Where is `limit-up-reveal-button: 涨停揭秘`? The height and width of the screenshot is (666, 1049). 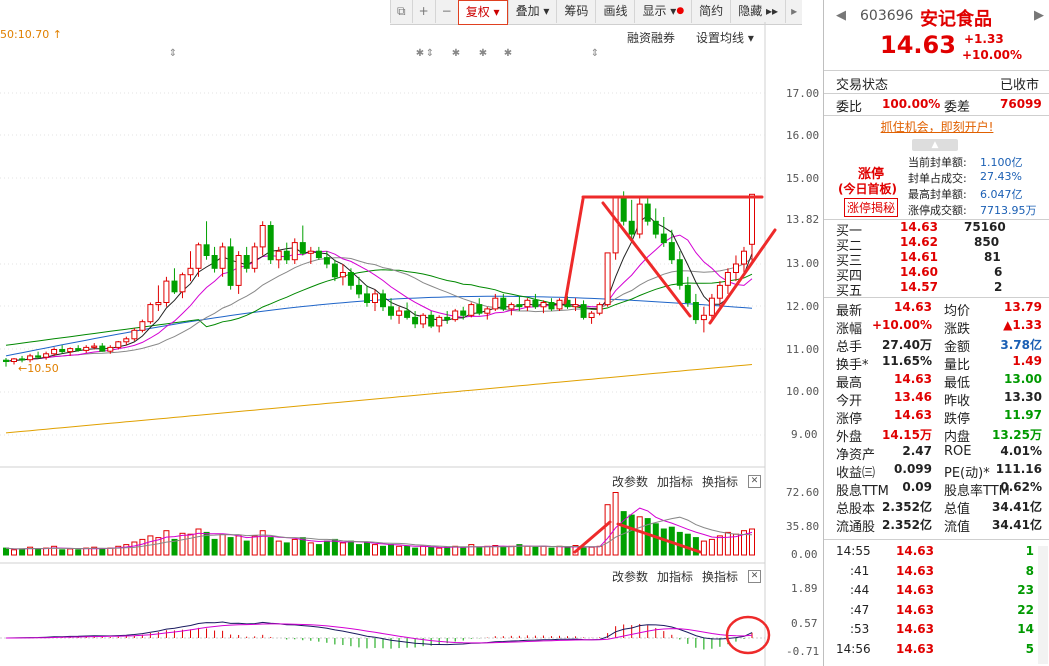 limit-up-reveal-button: 涨停揭秘 is located at coordinates (871, 207).